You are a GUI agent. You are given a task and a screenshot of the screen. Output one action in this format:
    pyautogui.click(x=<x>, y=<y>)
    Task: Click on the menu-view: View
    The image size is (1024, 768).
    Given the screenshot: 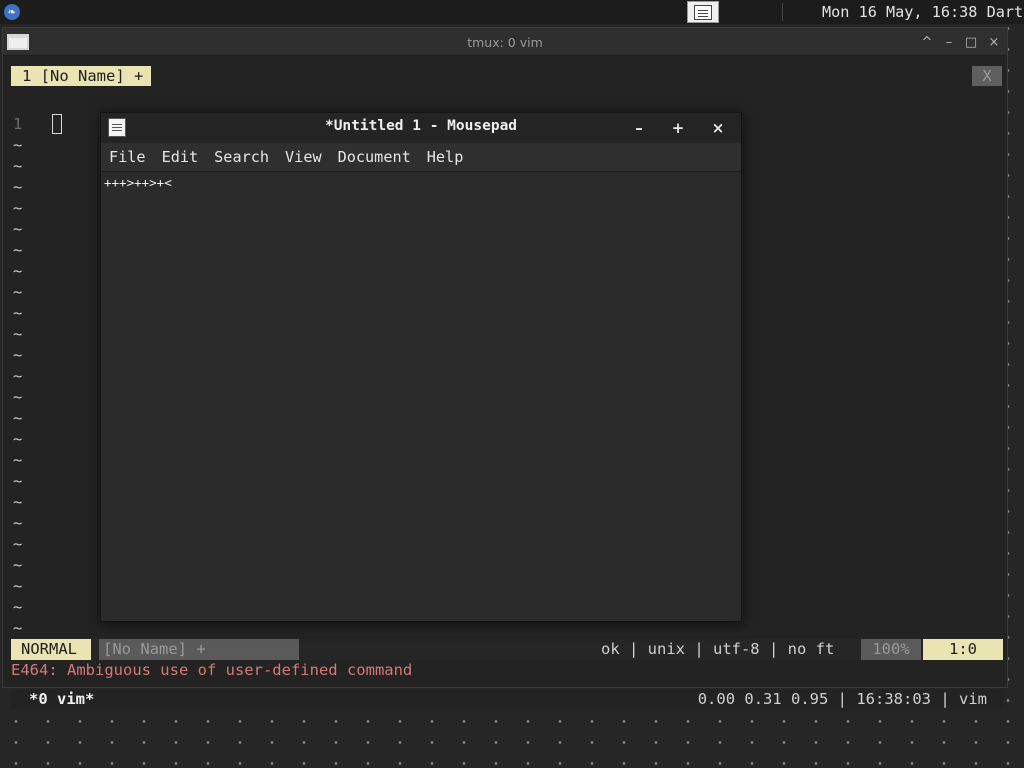 What is the action you would take?
    pyautogui.click(x=303, y=157)
    